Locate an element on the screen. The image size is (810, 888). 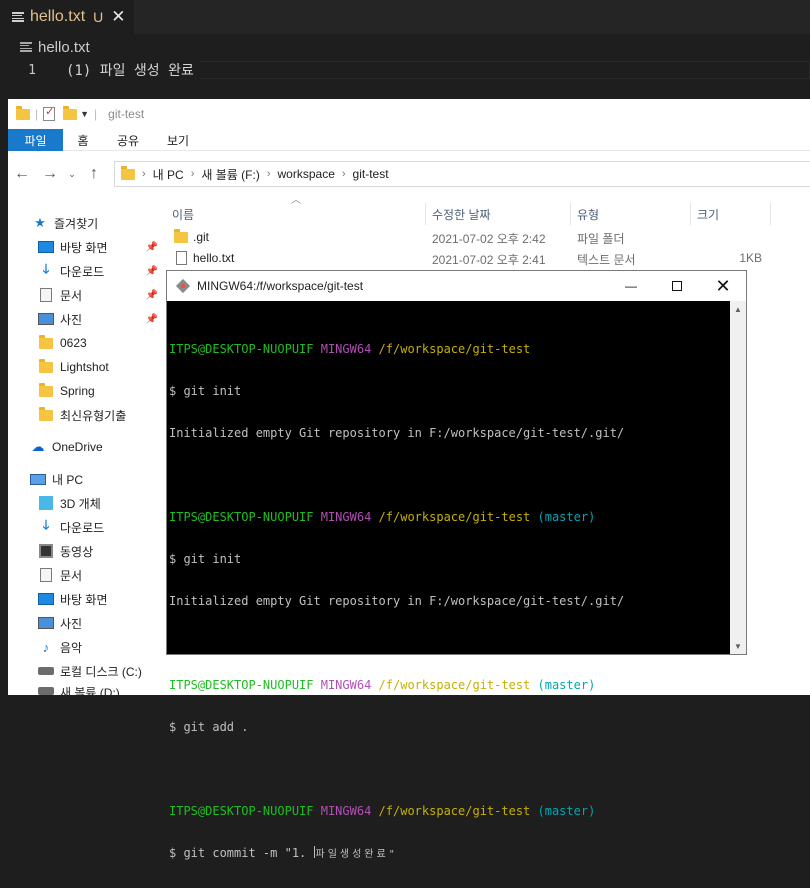
line-text: (1) 파일 생성 완료 is located at coordinates (130, 70).